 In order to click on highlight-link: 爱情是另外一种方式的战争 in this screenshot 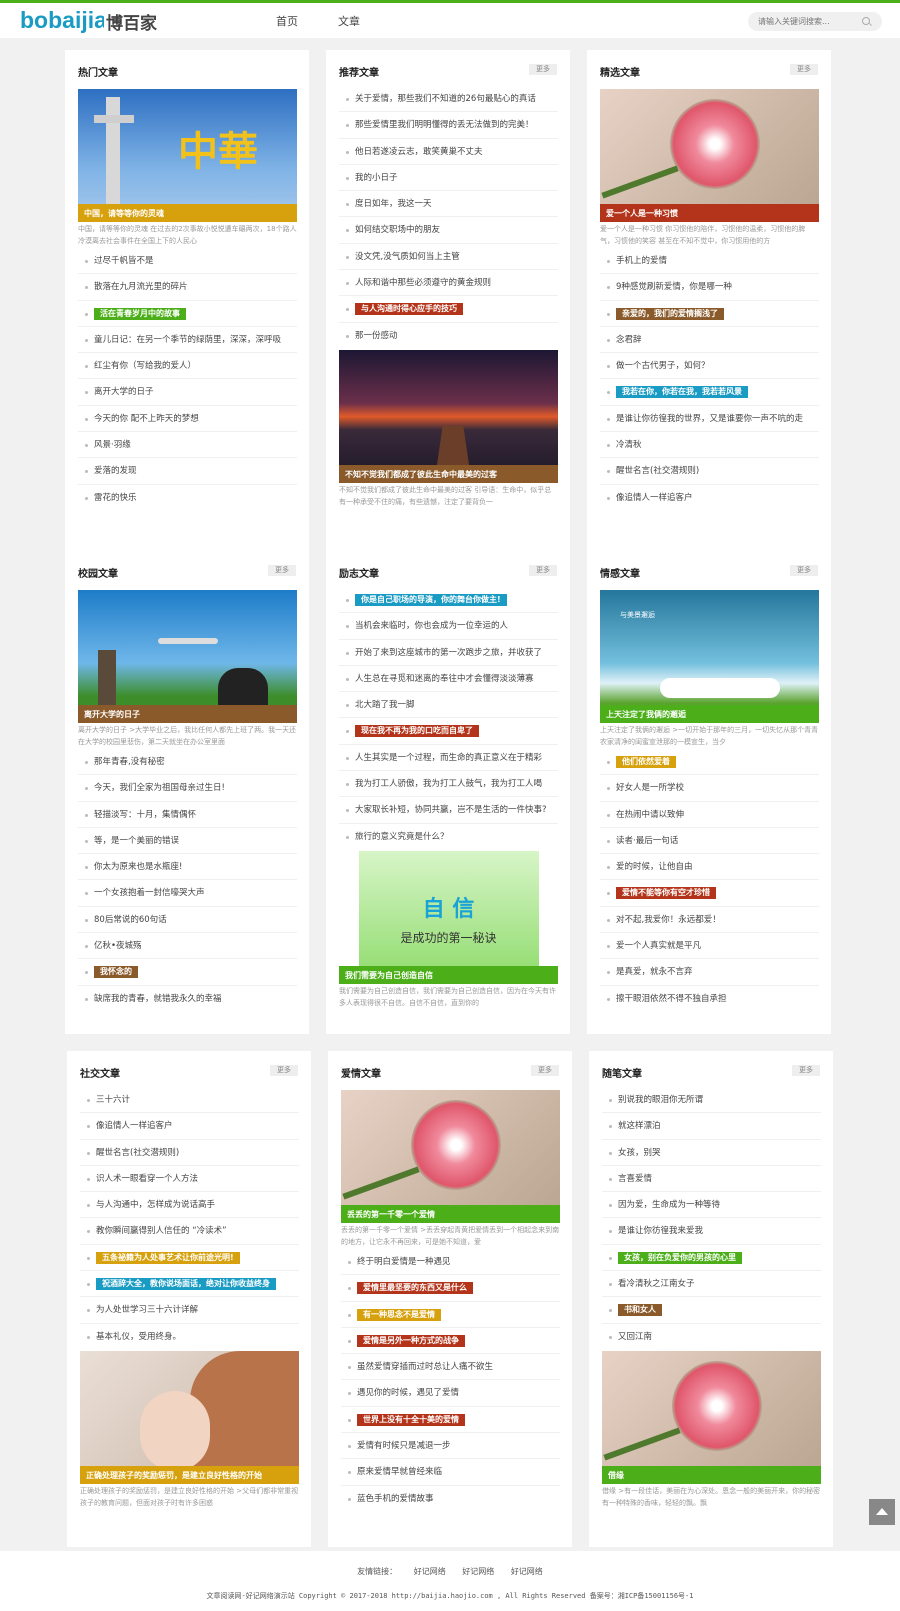, I will do `click(411, 1340)`.